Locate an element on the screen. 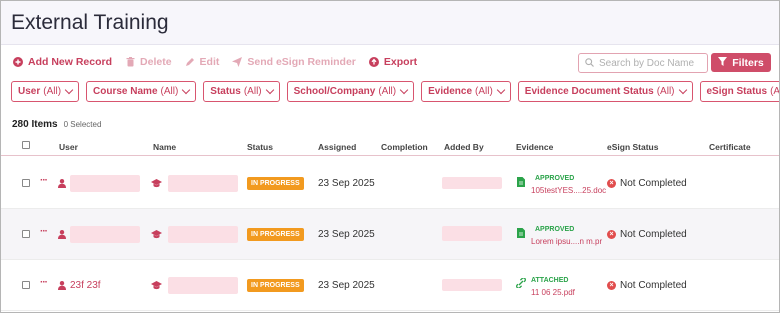  filter-funnel-icon is located at coordinates (723, 62).